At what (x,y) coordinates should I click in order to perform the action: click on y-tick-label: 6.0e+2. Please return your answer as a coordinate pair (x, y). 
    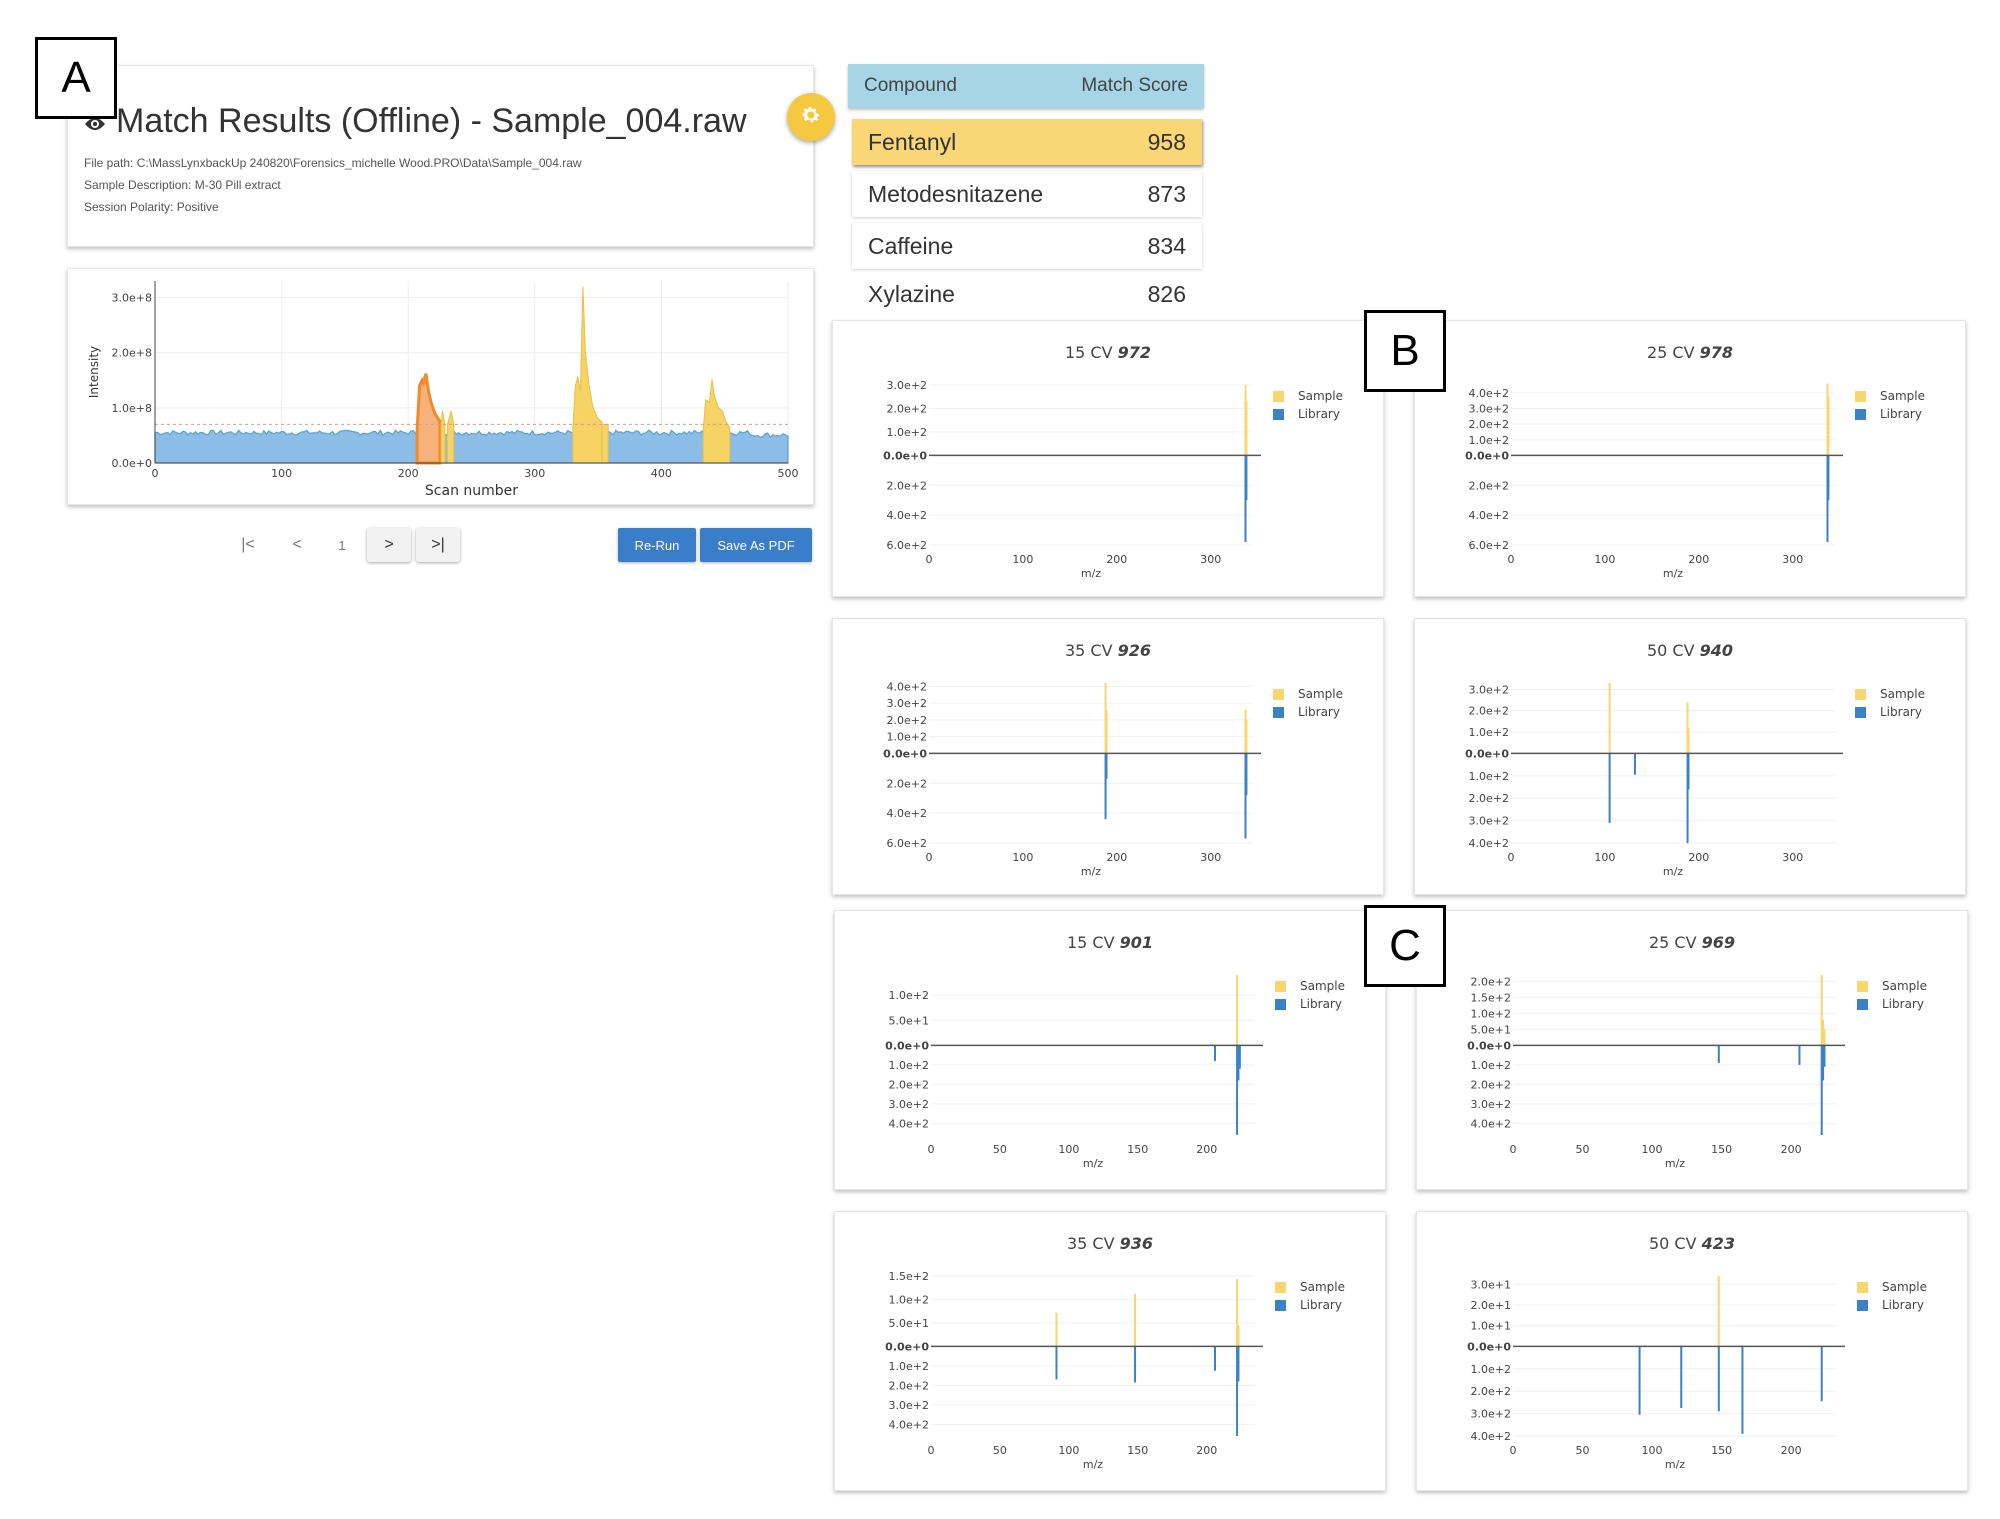
    Looking at the image, I should click on (907, 545).